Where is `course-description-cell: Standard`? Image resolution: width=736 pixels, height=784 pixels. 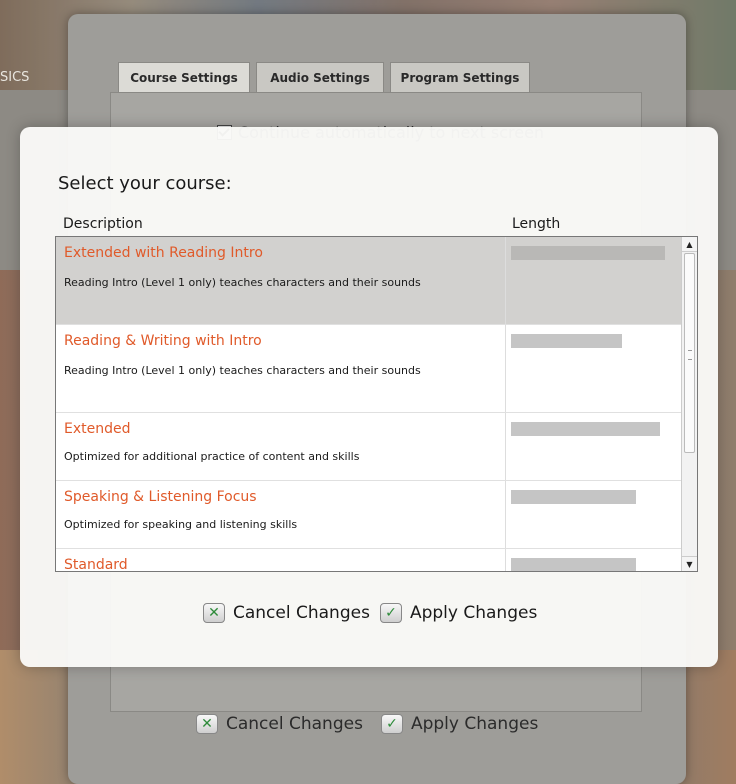
course-description-cell: Standard is located at coordinates (281, 560).